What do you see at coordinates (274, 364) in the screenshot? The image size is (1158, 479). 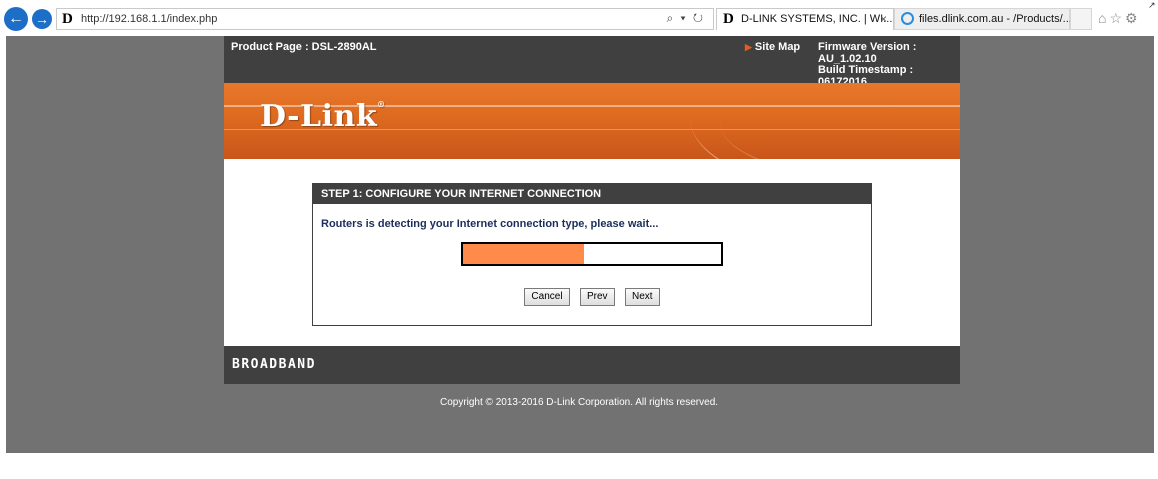 I see `broadband-brand: BROADBAND` at bounding box center [274, 364].